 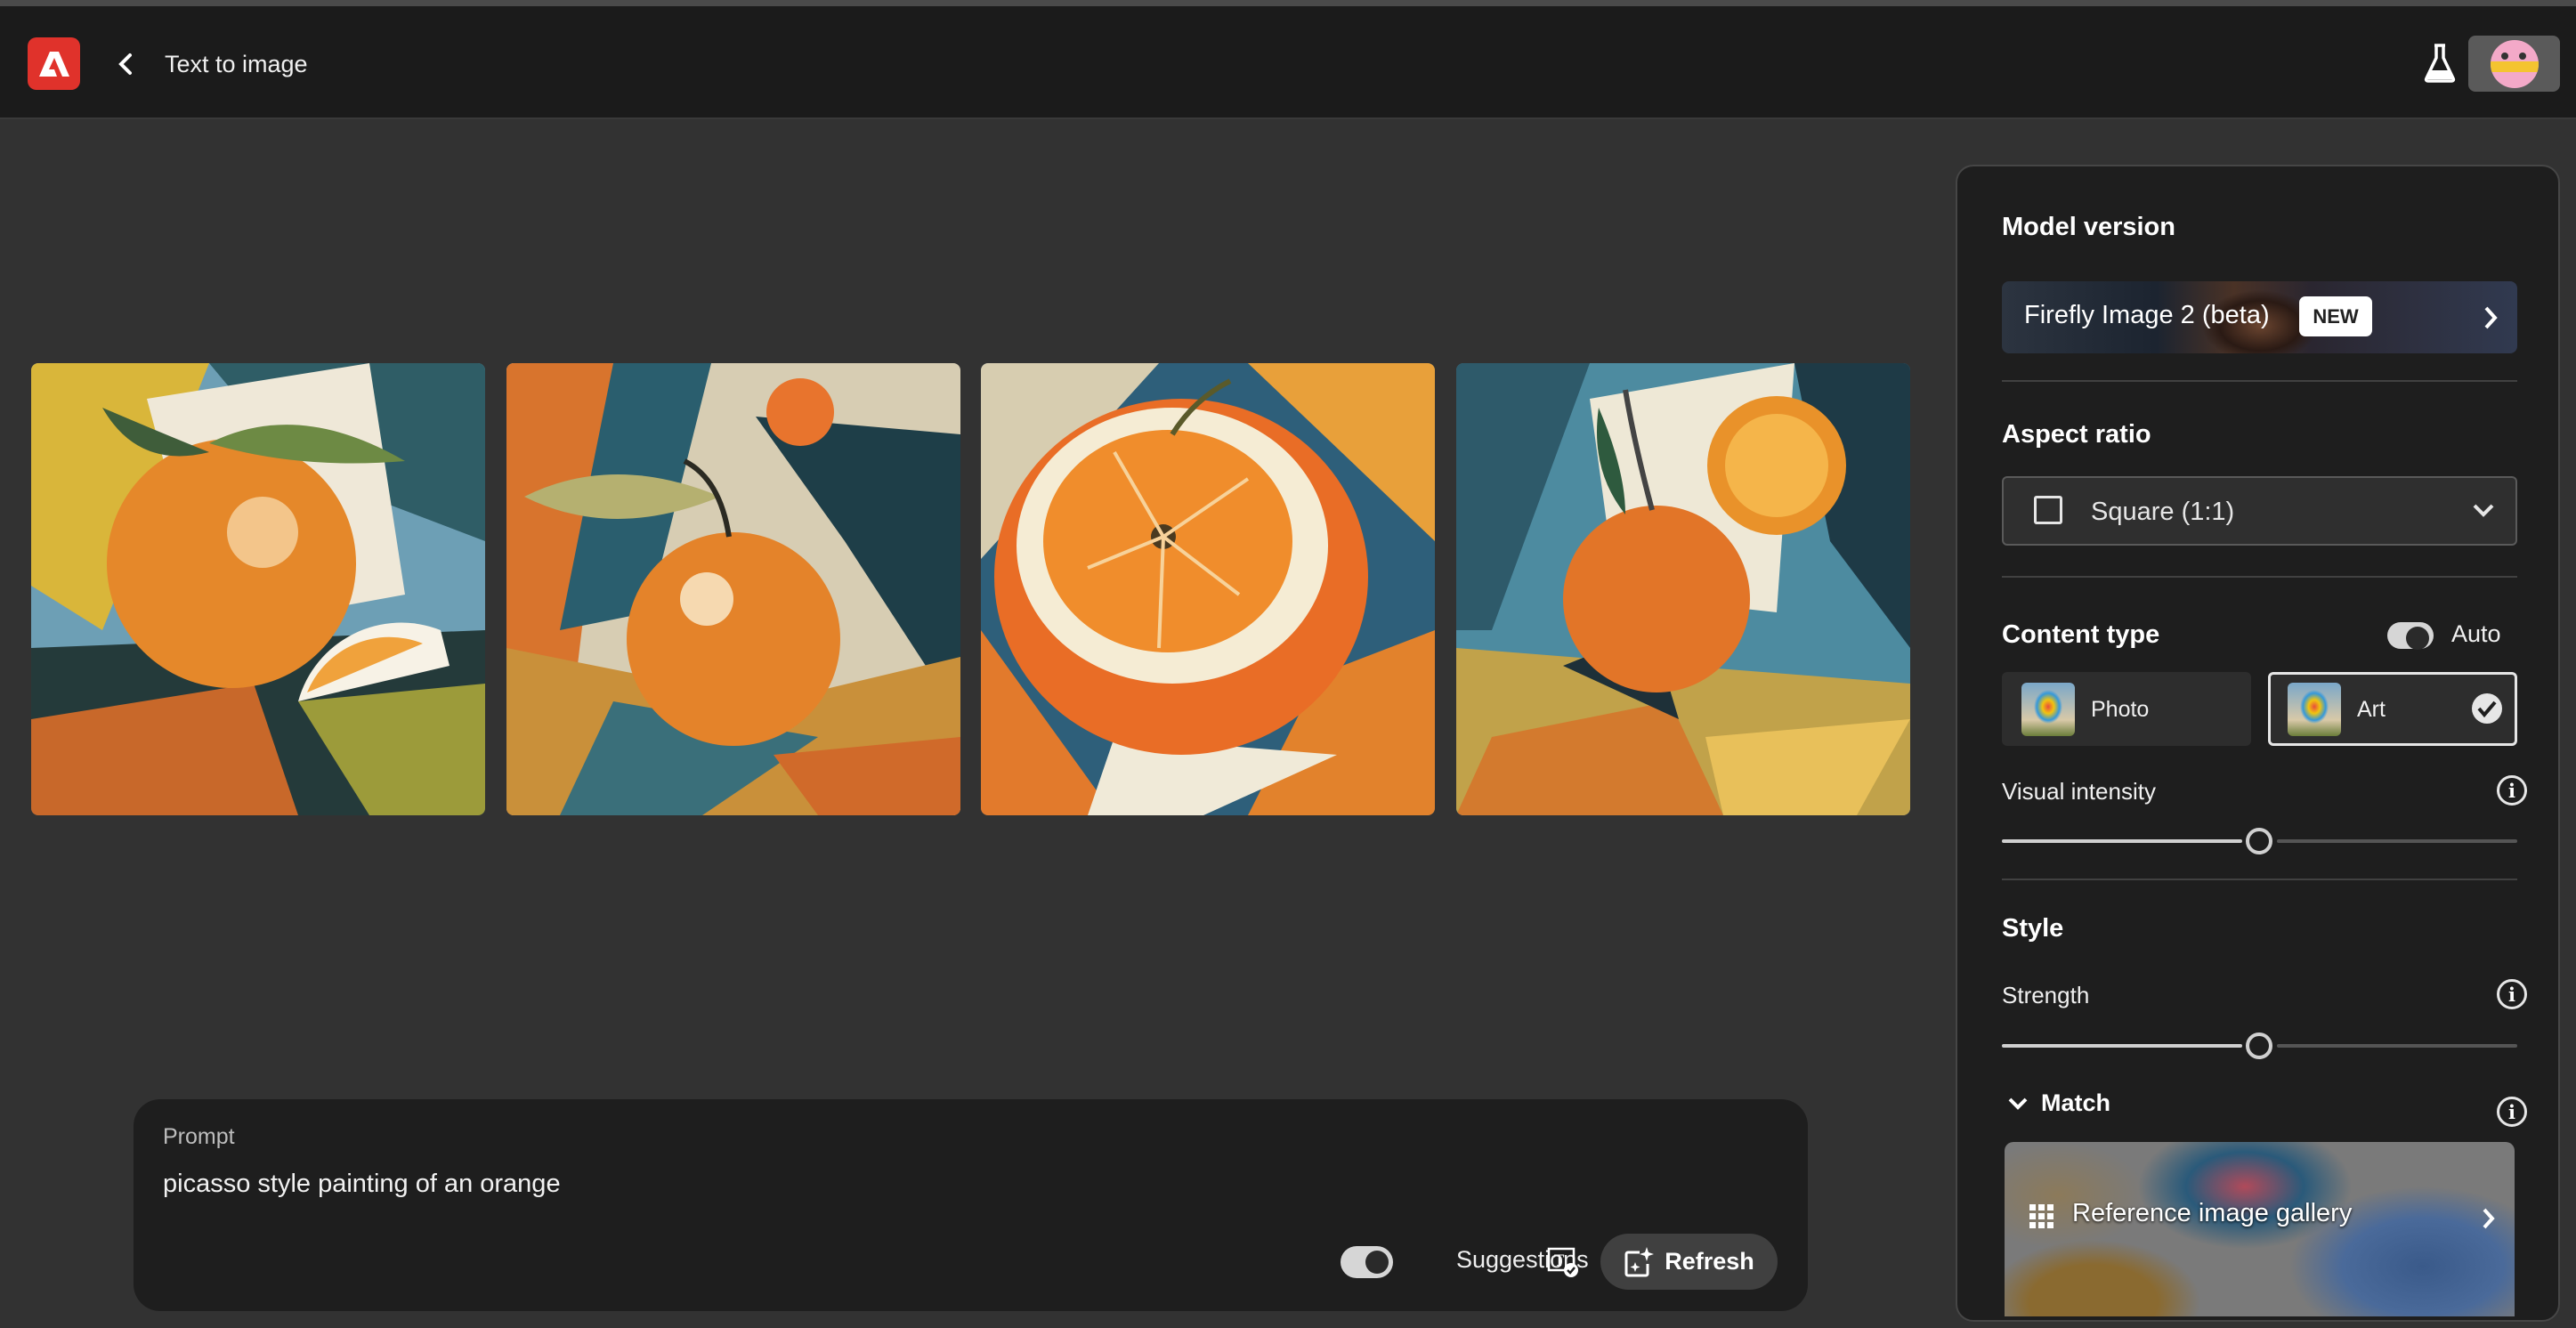 I want to click on content-type-photo: Photo, so click(x=2127, y=709).